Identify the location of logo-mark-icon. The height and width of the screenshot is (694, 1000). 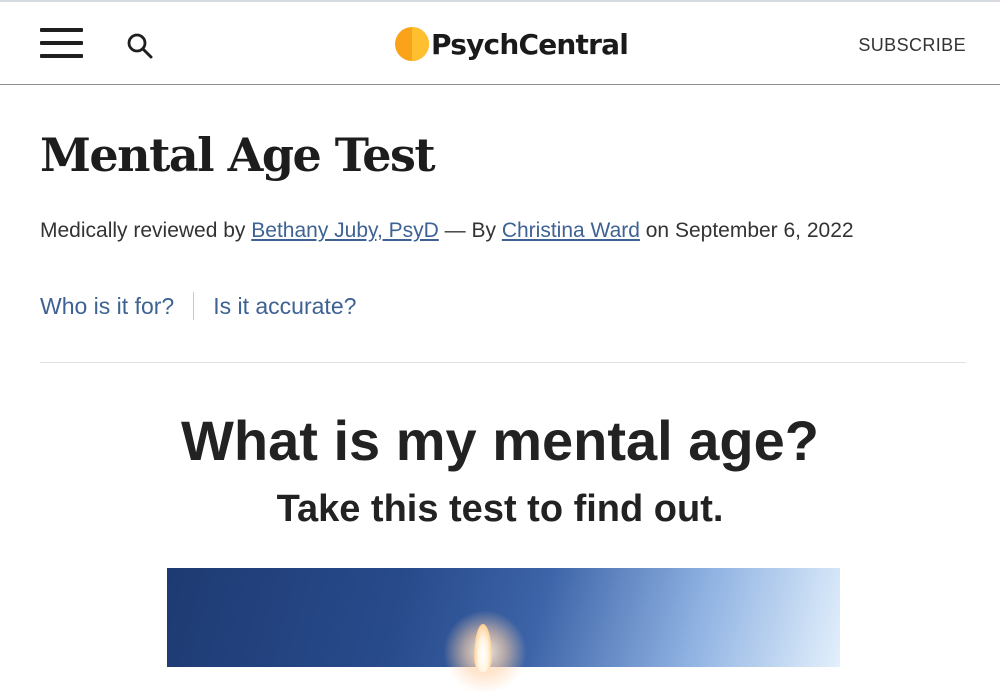
(412, 44).